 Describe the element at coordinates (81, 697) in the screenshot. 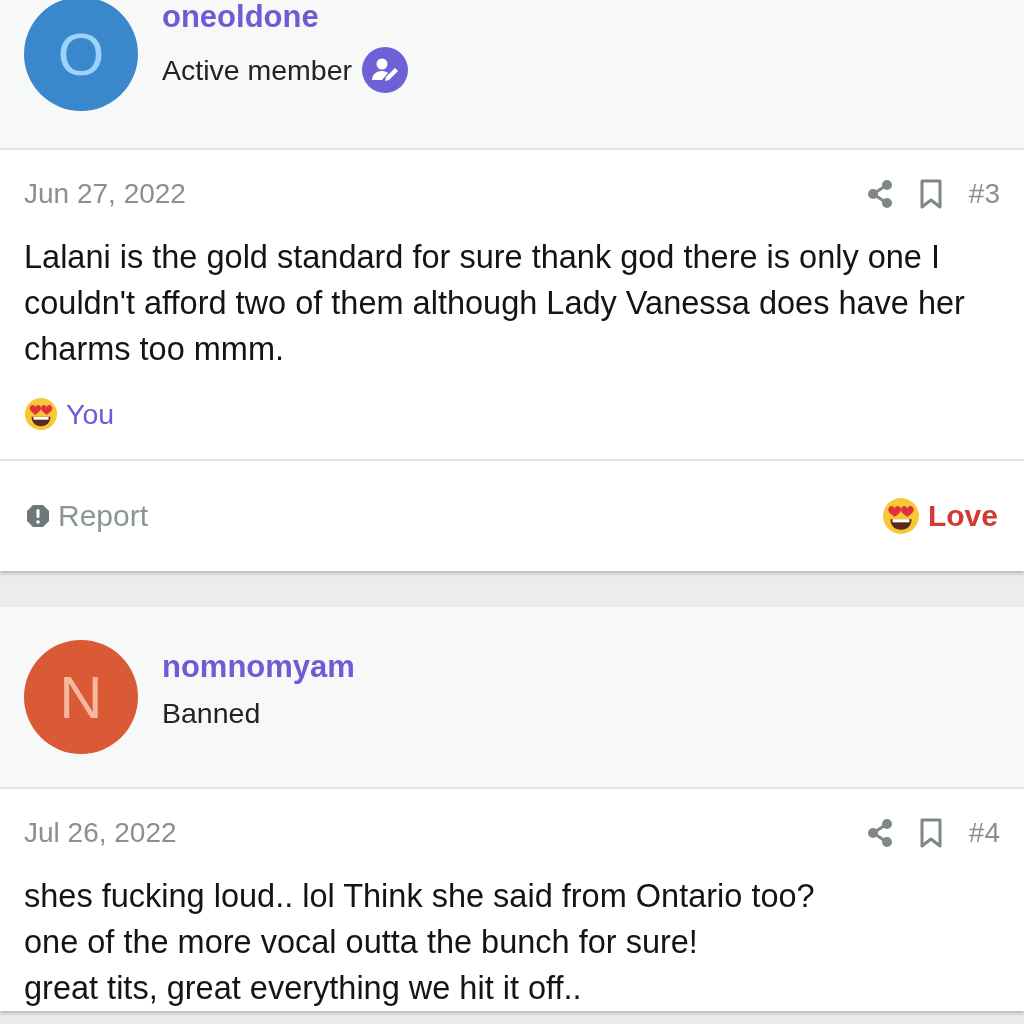

I see `user-avatar: N` at that location.